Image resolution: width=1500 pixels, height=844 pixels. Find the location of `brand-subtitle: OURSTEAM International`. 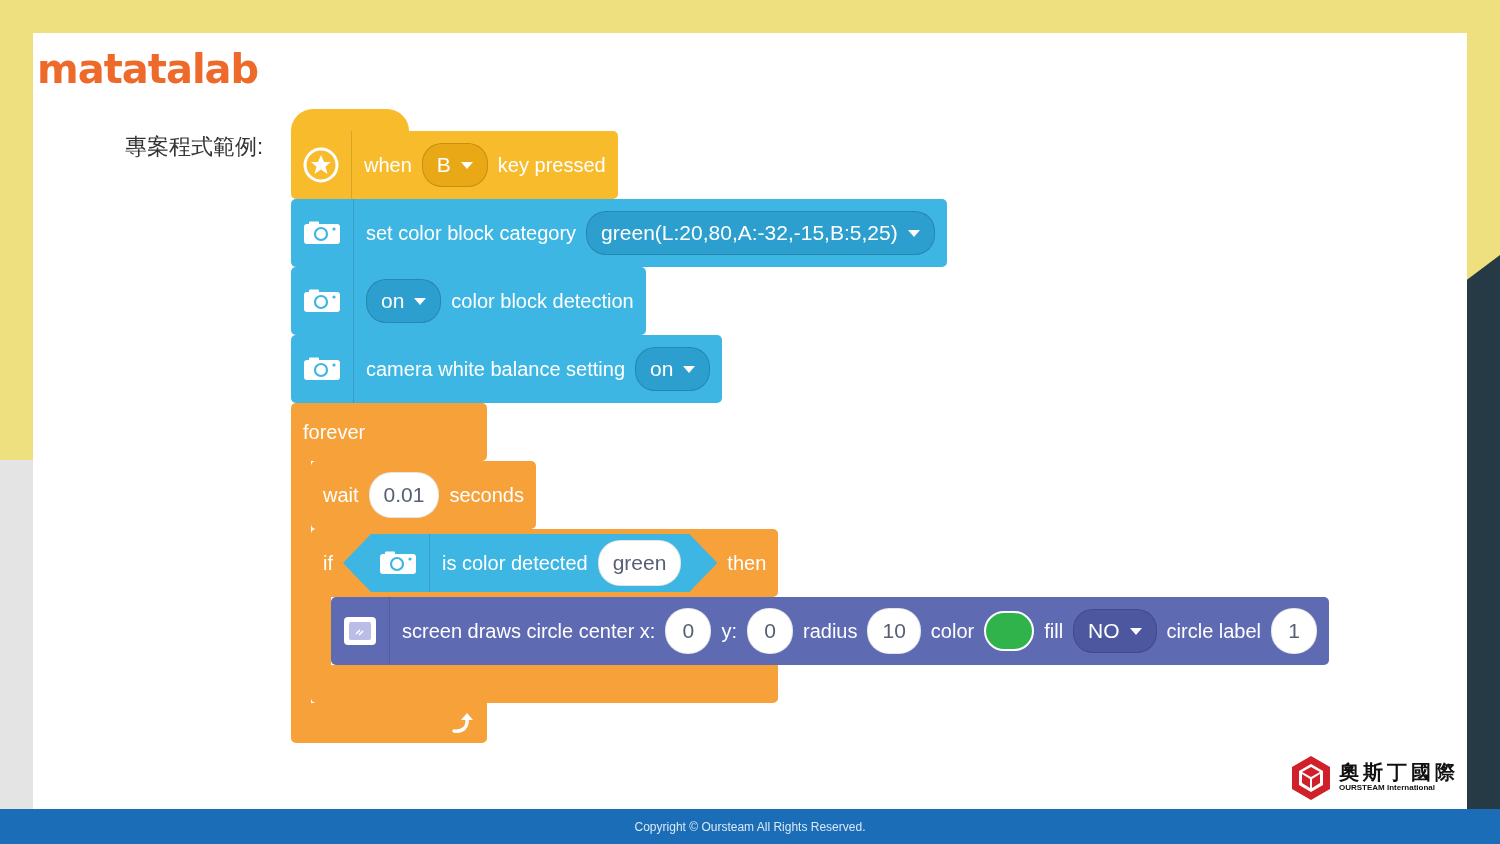

brand-subtitle: OURSTEAM International is located at coordinates (1387, 788).